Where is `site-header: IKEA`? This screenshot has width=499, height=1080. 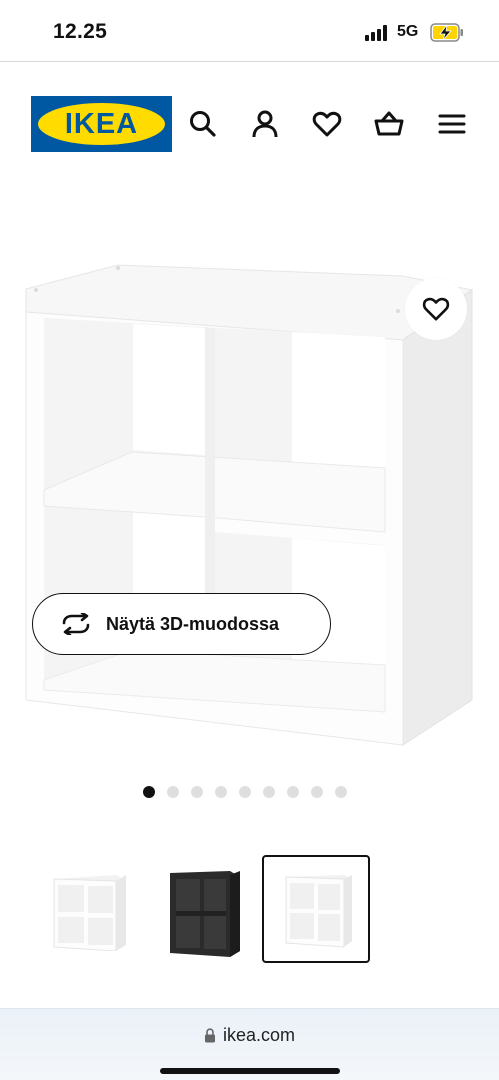 site-header: IKEA is located at coordinates (249, 122).